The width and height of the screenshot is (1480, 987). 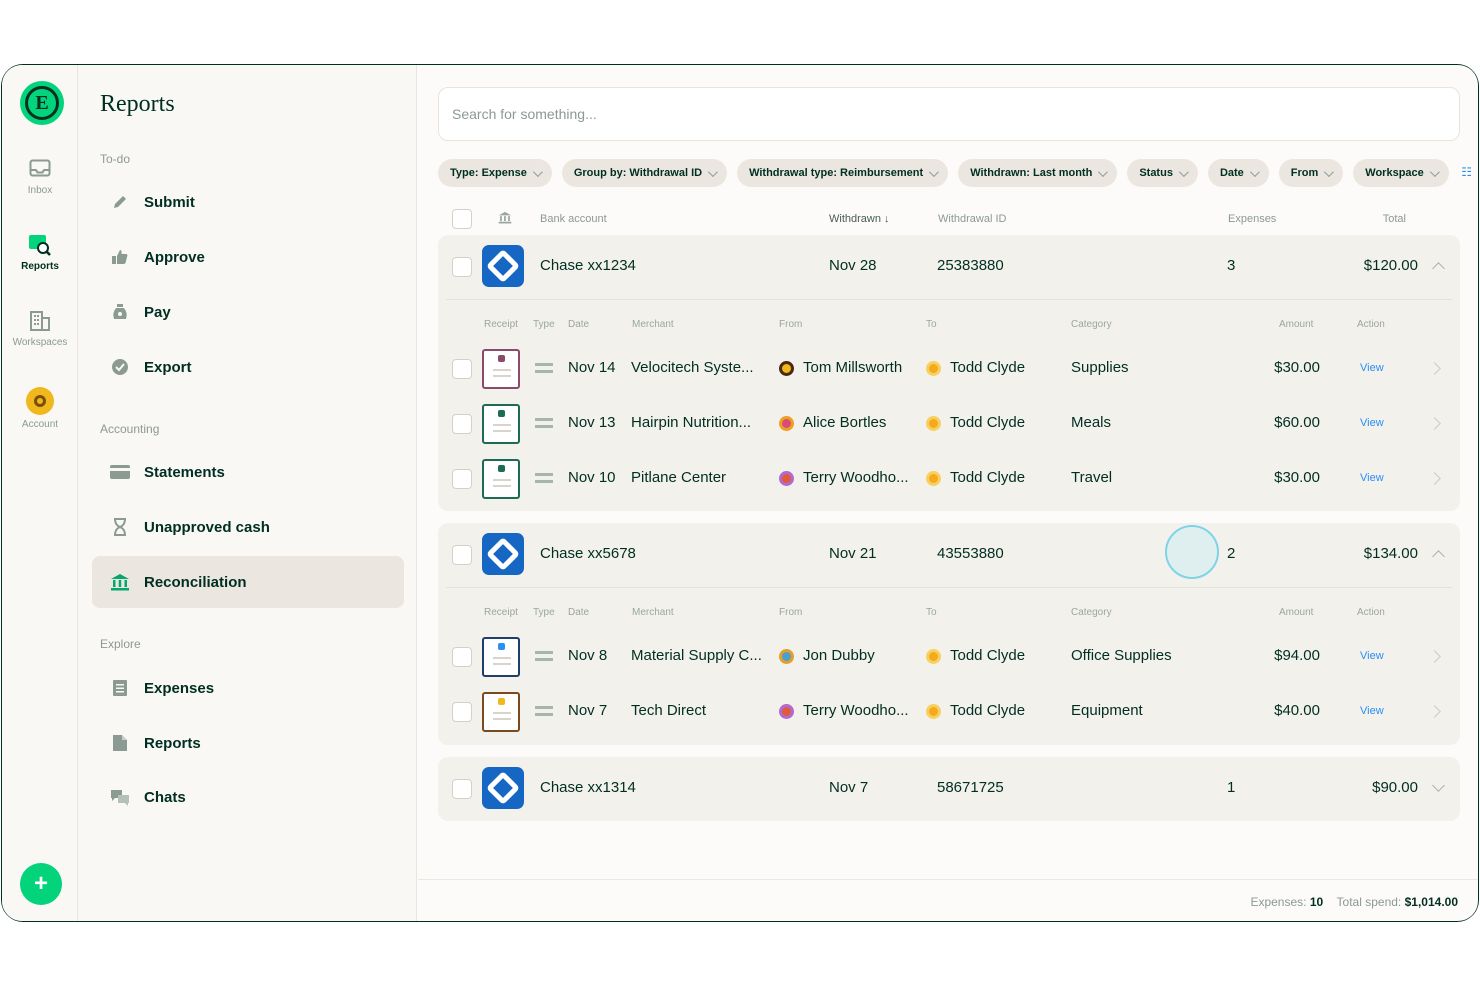 I want to click on header-total: Total, so click(x=1394, y=219).